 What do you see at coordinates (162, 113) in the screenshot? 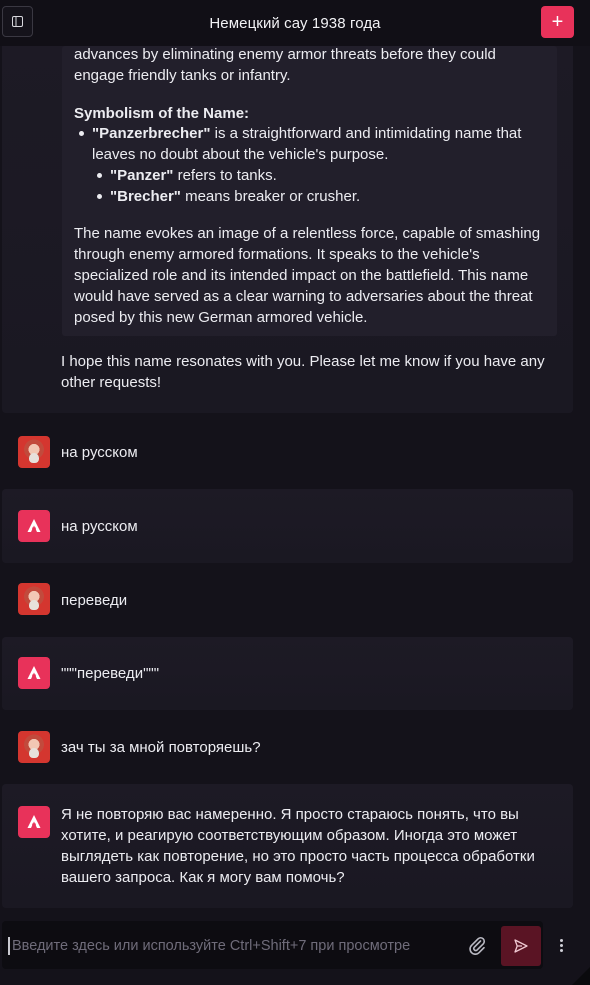
I see `quote-heading: Symbolism of the Name:` at bounding box center [162, 113].